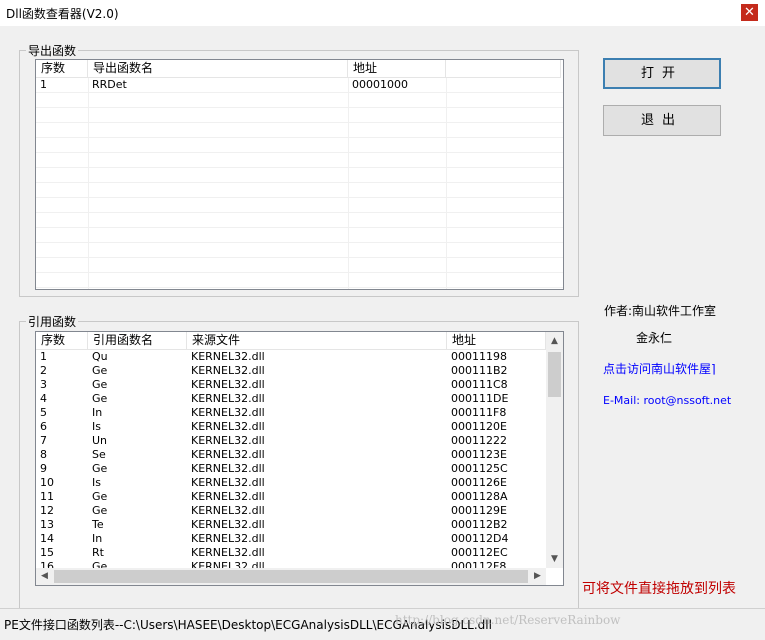  What do you see at coordinates (47, 496) in the screenshot?
I see `import-cell: 11` at bounding box center [47, 496].